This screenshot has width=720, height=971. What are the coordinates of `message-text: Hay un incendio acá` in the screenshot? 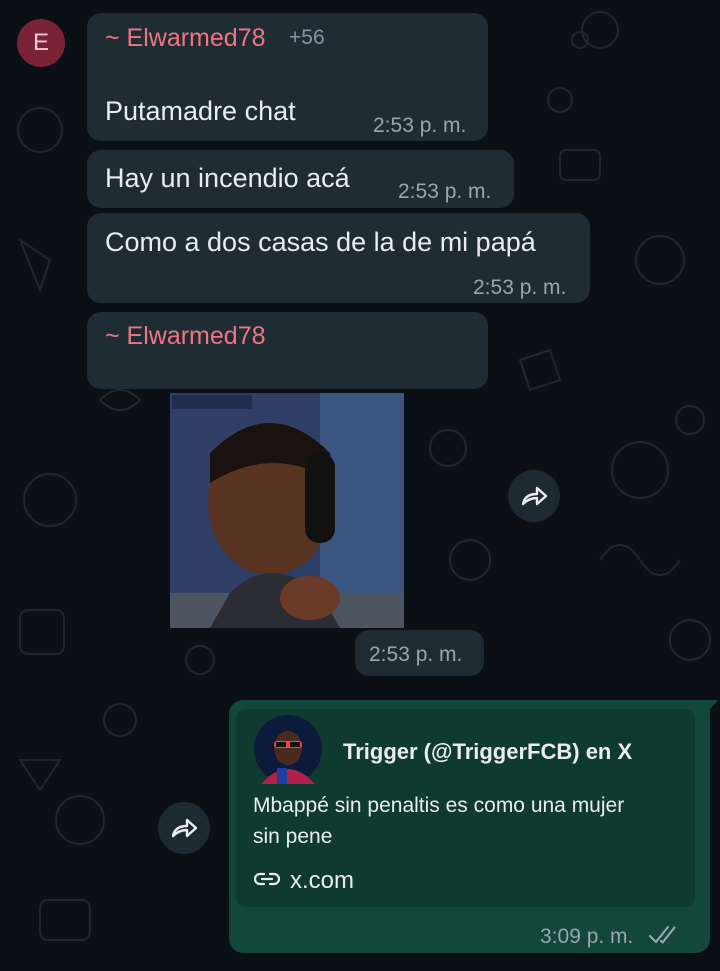 It's located at (227, 178).